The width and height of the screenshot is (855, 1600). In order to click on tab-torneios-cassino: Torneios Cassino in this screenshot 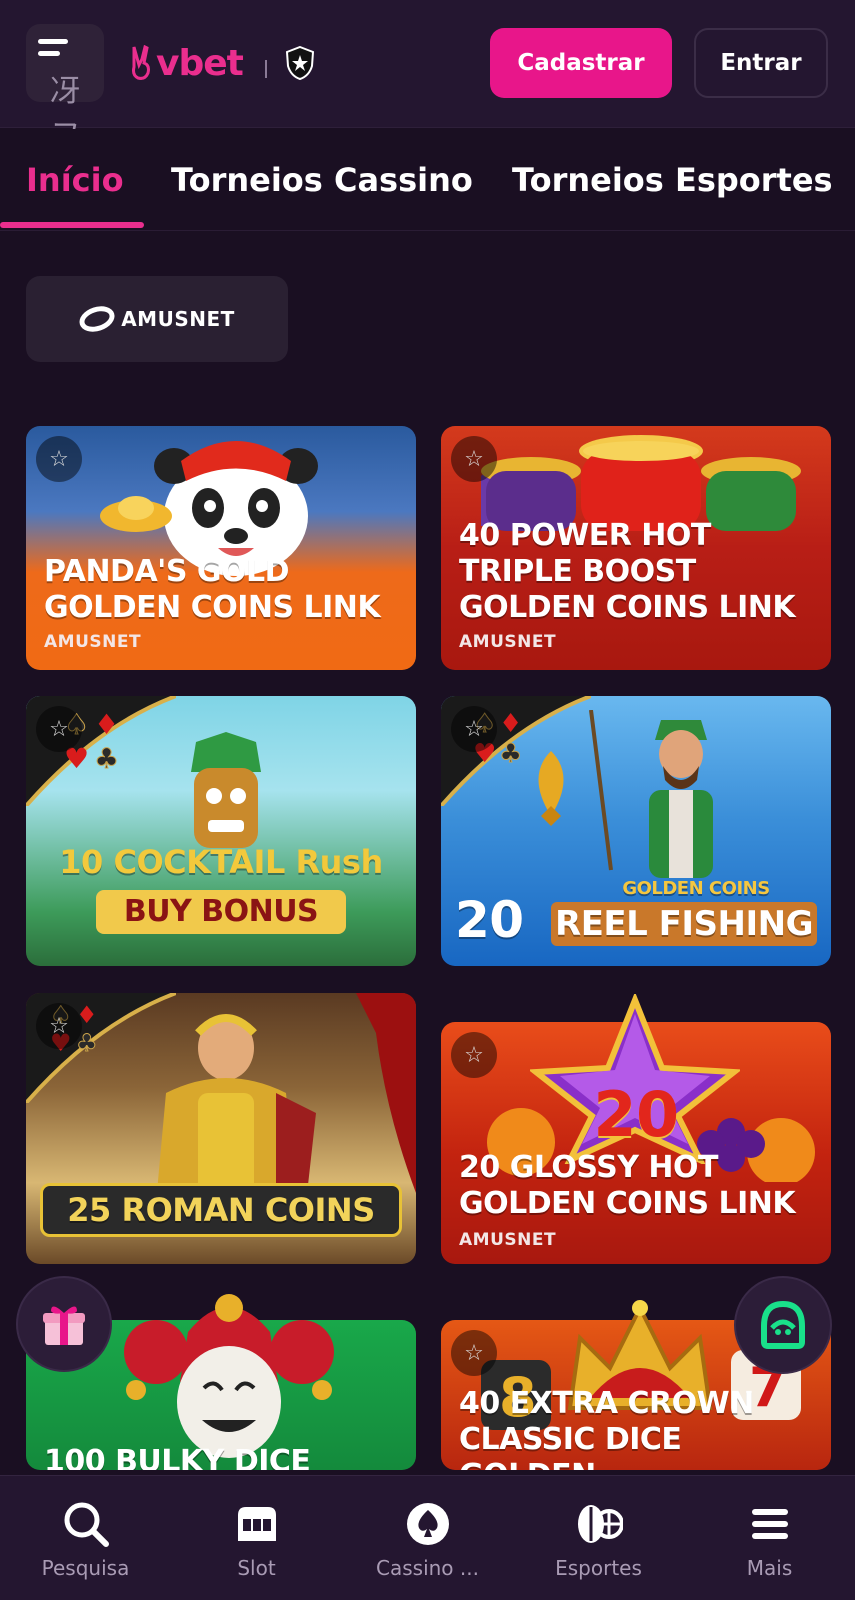, I will do `click(322, 180)`.